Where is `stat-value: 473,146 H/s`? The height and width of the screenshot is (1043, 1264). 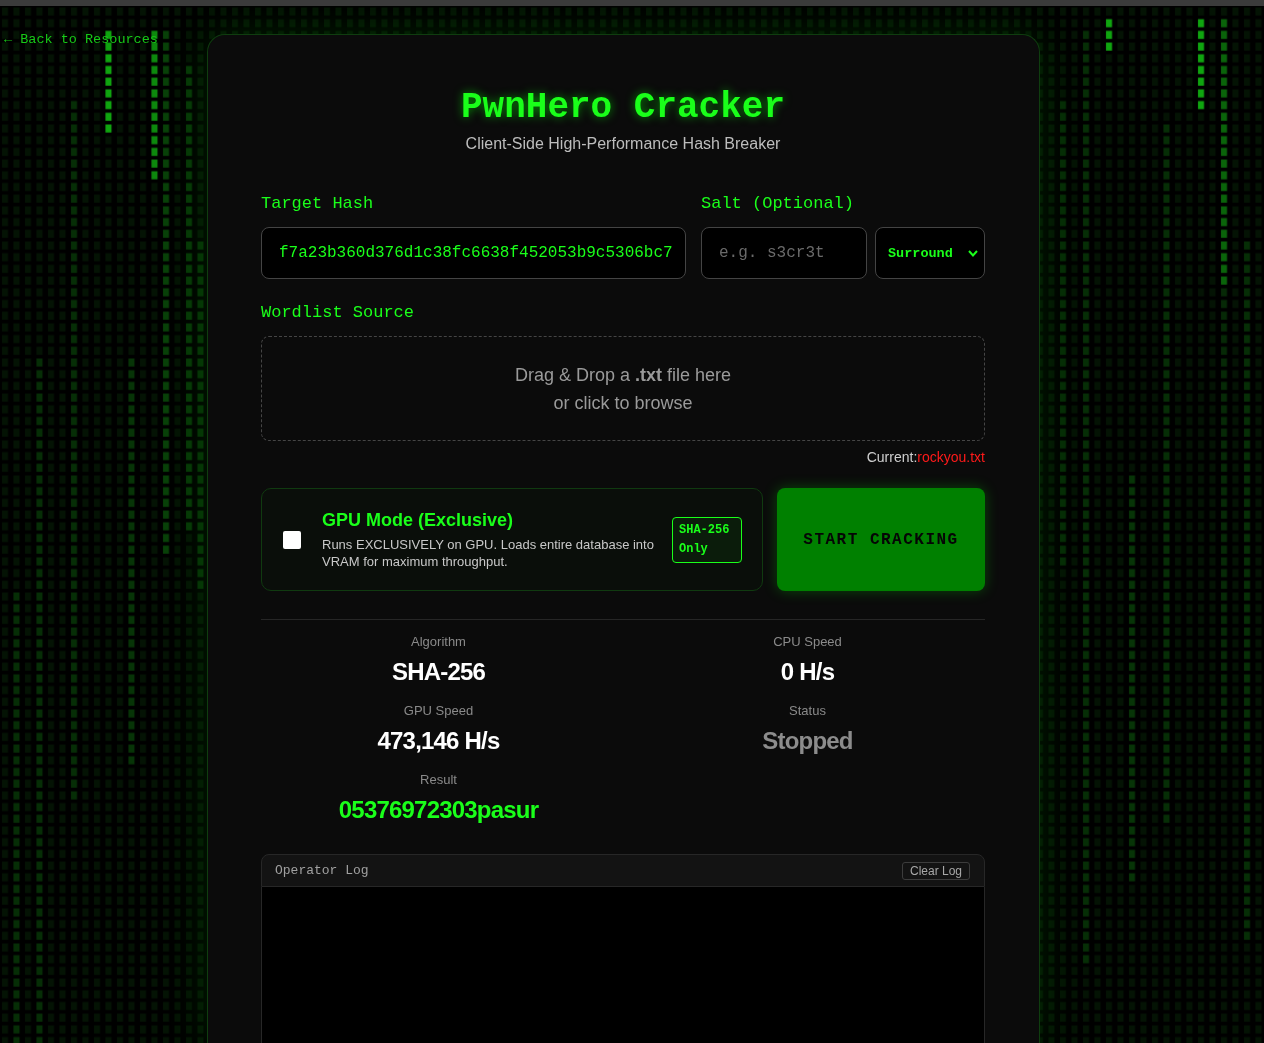 stat-value: 473,146 H/s is located at coordinates (438, 741).